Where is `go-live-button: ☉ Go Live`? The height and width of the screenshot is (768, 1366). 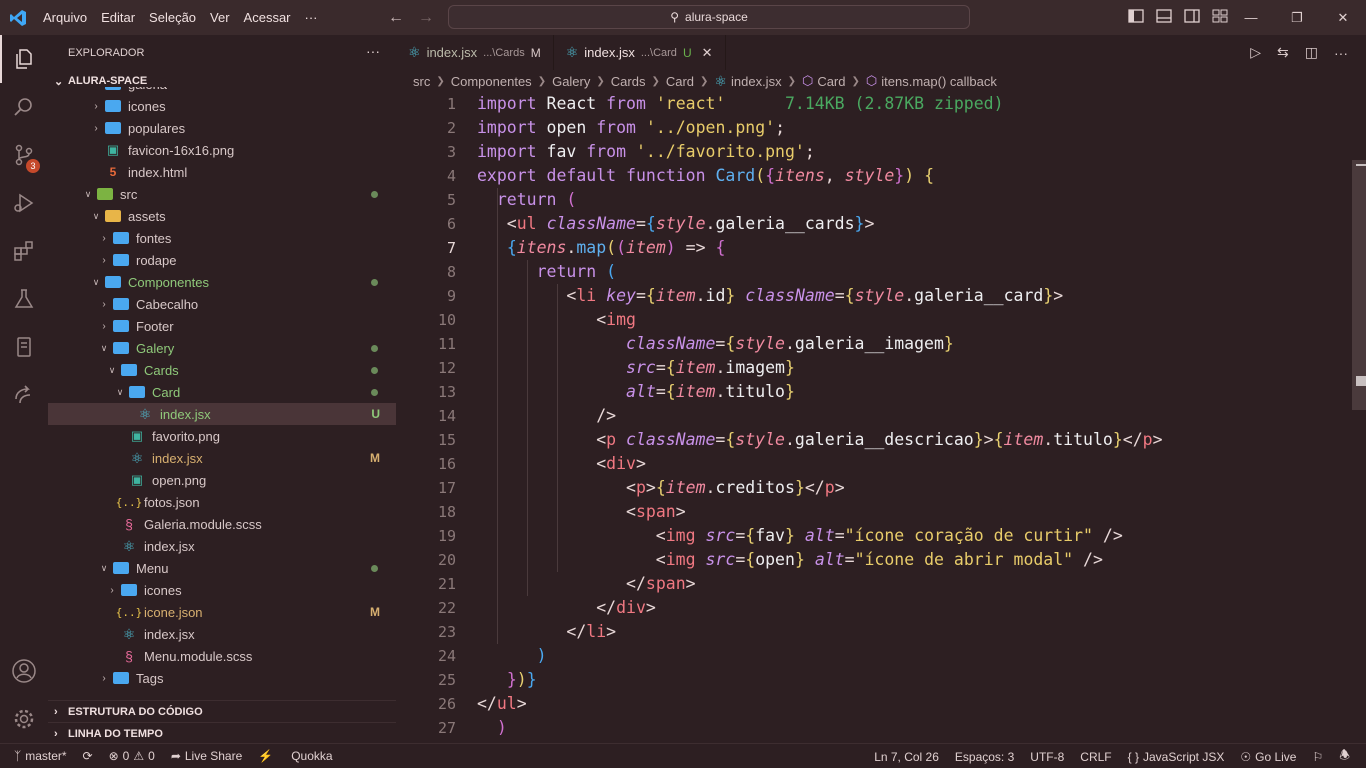 go-live-button: ☉ Go Live is located at coordinates (1268, 757).